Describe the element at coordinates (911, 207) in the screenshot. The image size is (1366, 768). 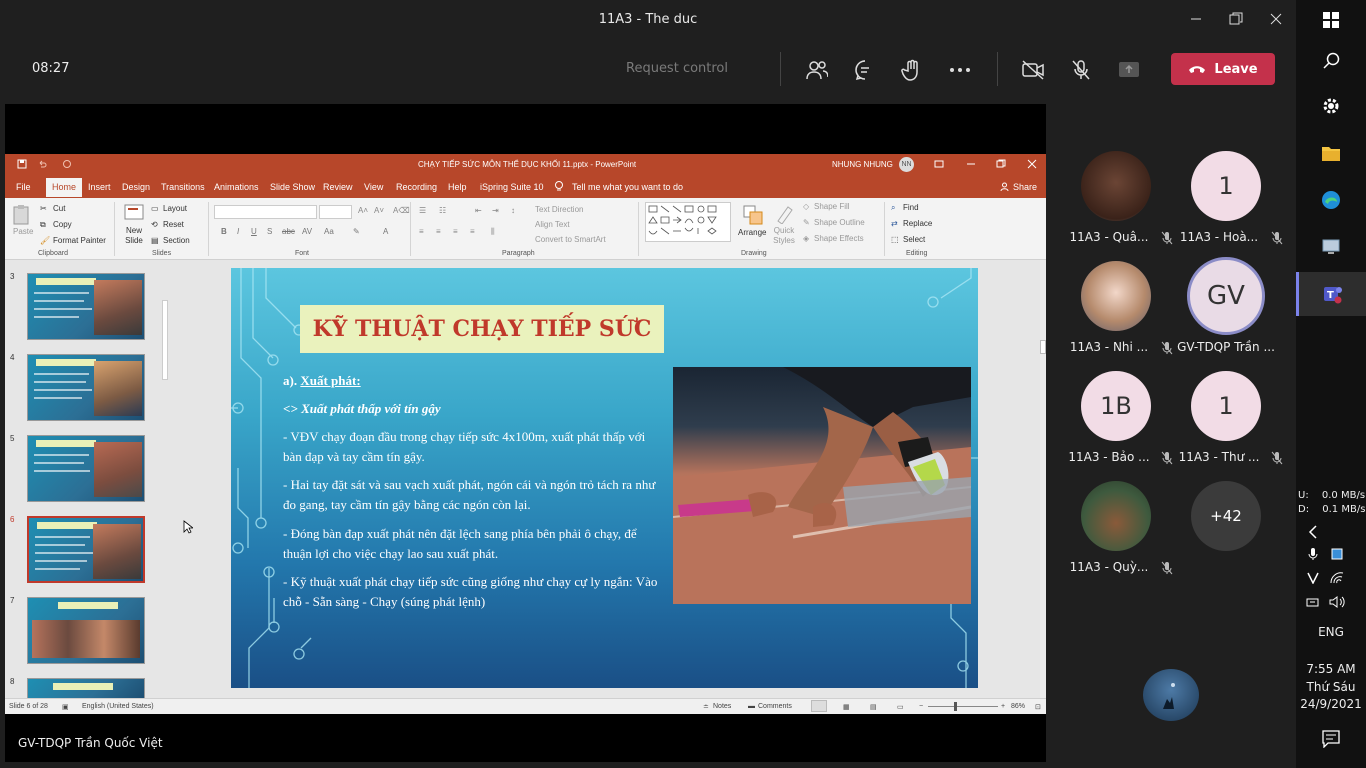
I see `find-button: Find` at that location.